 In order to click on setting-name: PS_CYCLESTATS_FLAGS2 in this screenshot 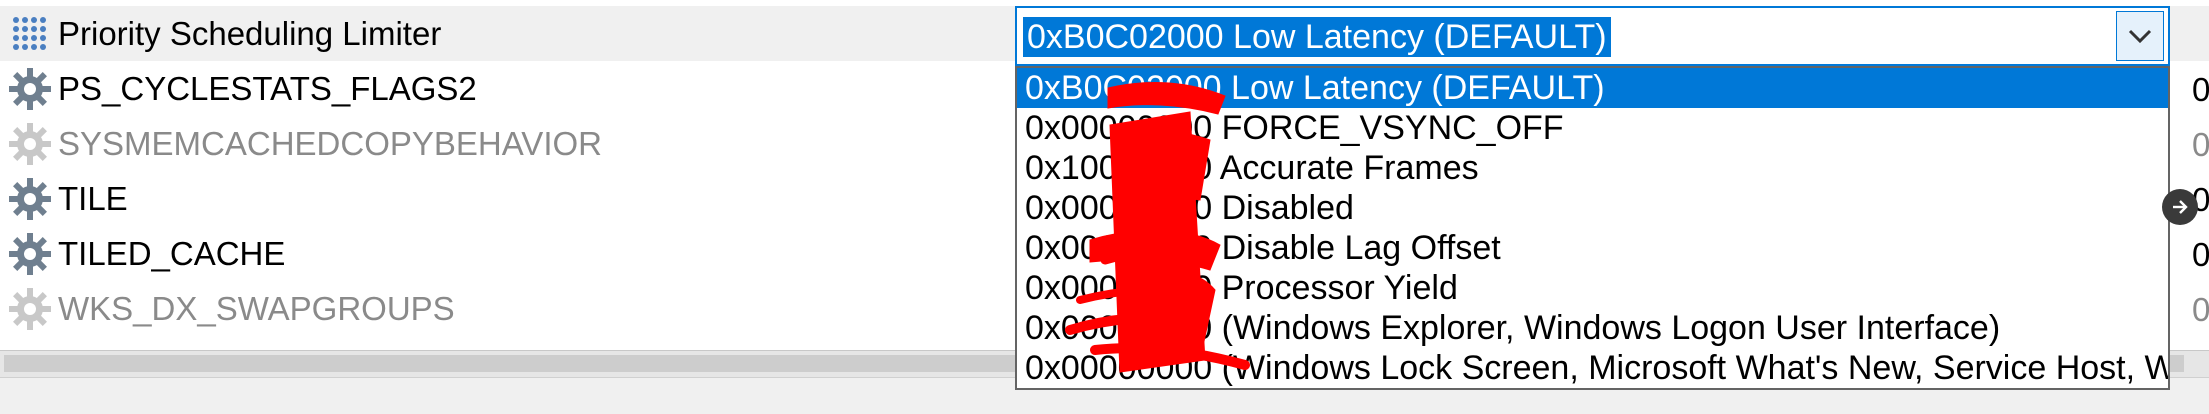, I will do `click(267, 88)`.